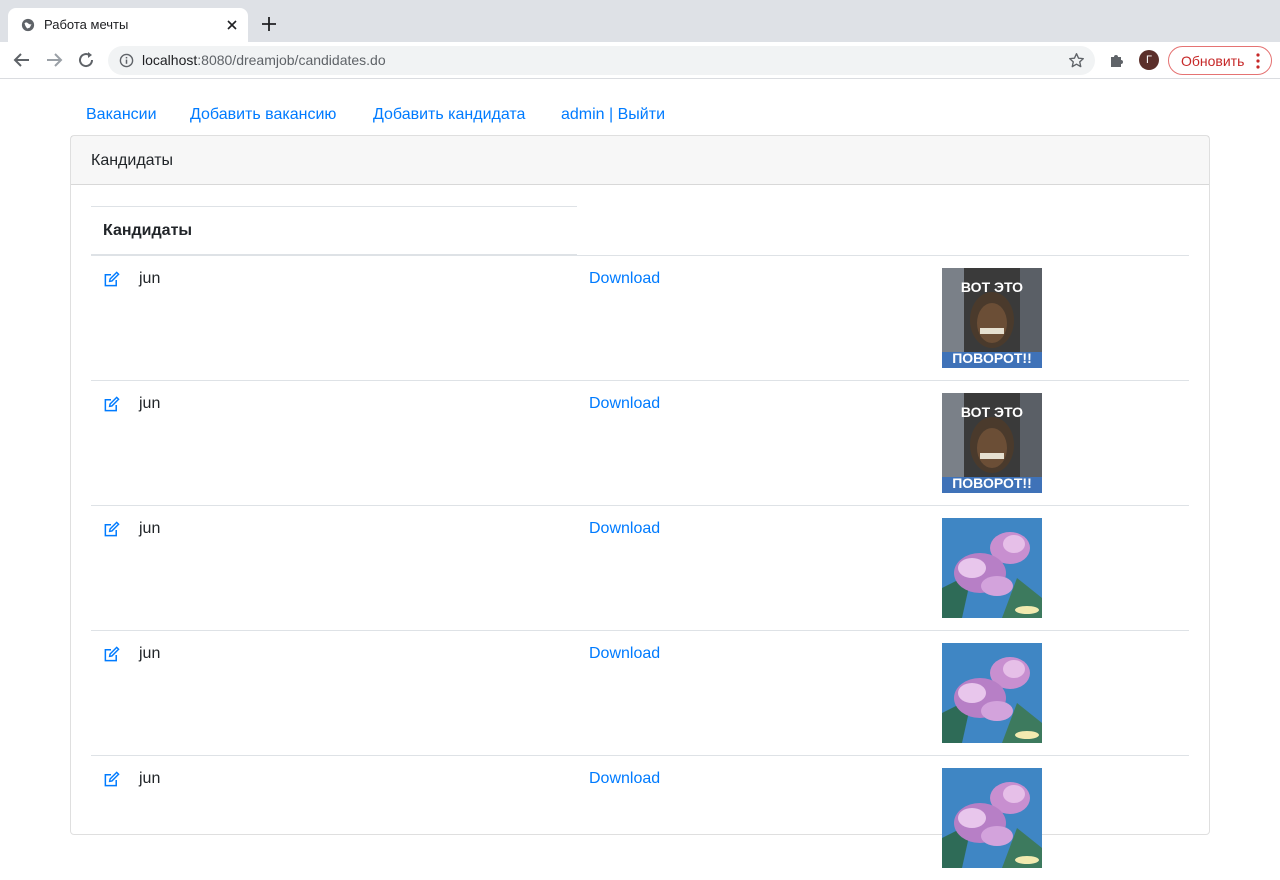 This screenshot has width=1280, height=880. What do you see at coordinates (1076, 60) in the screenshot?
I see `star-icon` at bounding box center [1076, 60].